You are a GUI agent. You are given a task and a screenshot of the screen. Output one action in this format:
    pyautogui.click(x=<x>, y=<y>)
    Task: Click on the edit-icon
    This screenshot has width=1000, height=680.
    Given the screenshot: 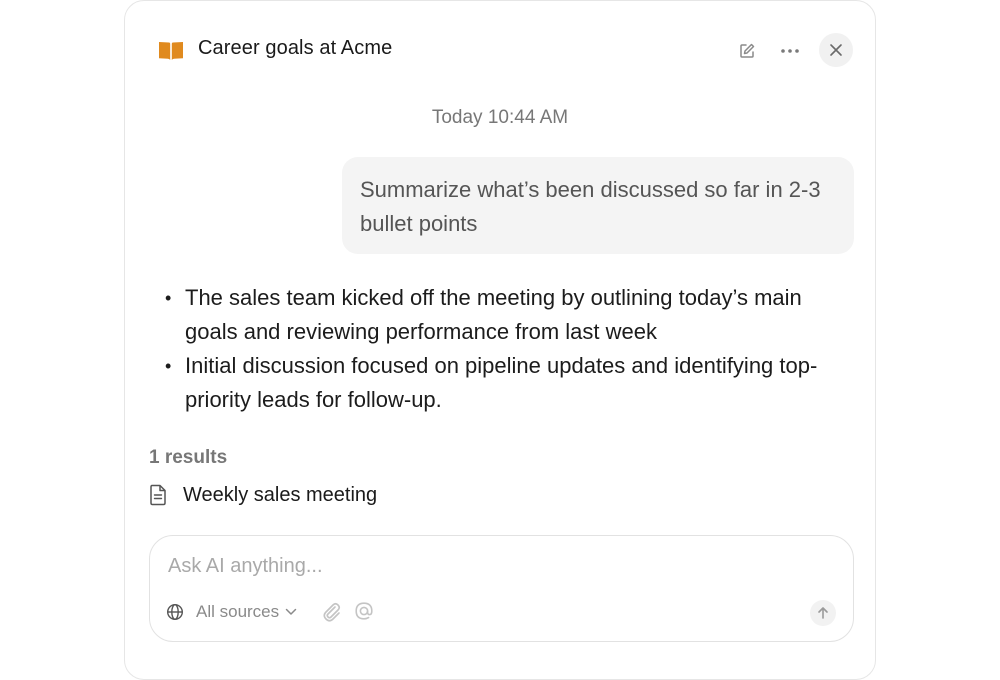 What is the action you would take?
    pyautogui.click(x=747, y=50)
    